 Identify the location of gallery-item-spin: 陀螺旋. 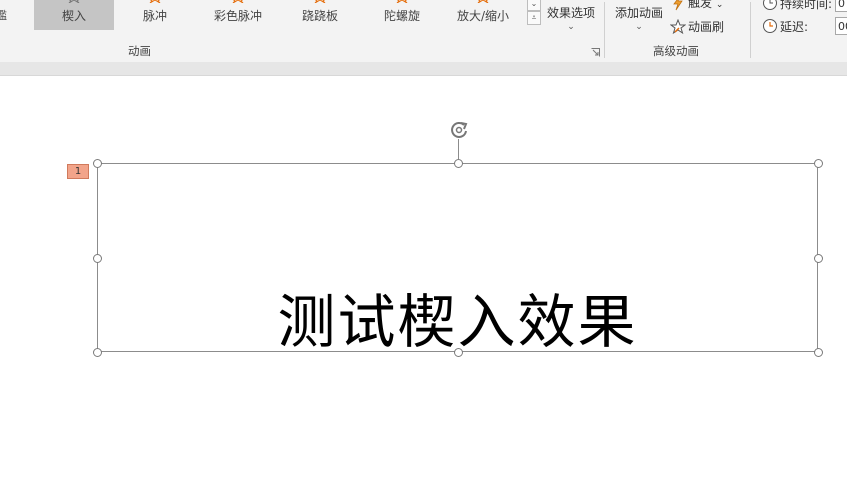
(402, 15).